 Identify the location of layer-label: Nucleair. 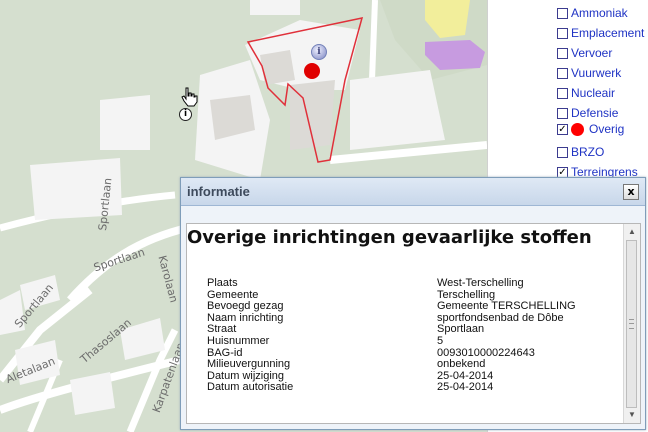
(593, 93).